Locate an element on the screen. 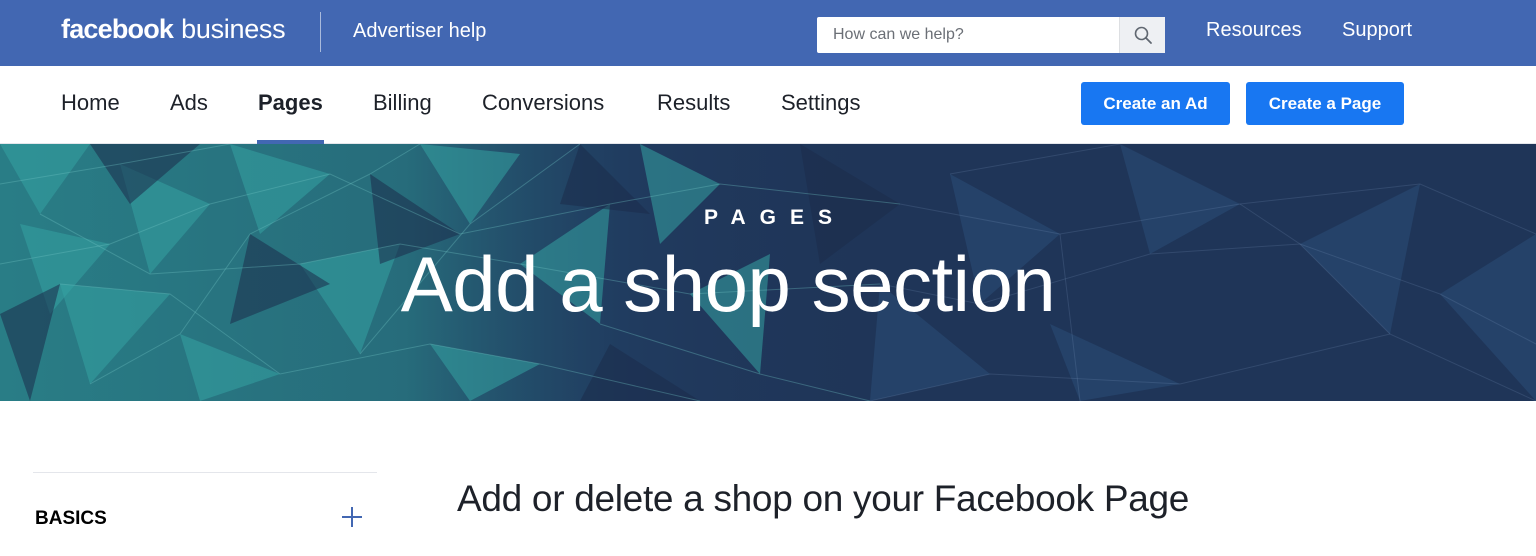 The image size is (1536, 556). nav-item-settings: Settings is located at coordinates (821, 103).